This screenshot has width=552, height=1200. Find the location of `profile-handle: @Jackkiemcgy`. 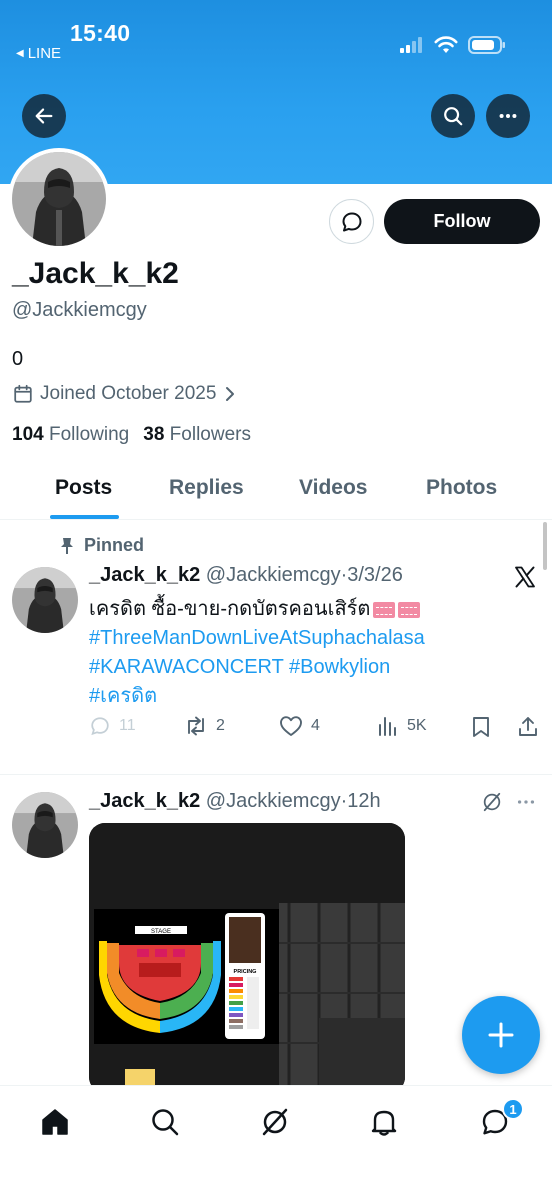

profile-handle: @Jackkiemcgy is located at coordinates (79, 310).